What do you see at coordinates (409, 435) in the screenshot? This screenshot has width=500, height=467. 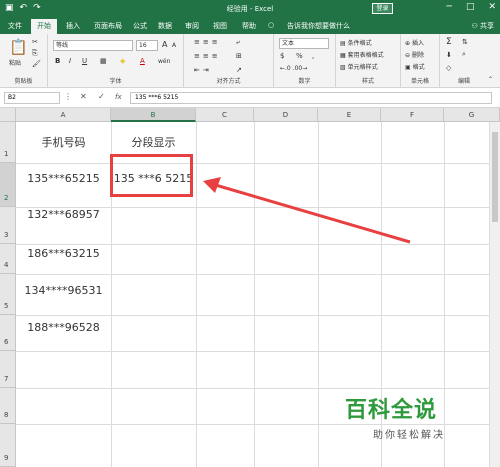 I see `watermark-subtitle: 助你轻松解决` at bounding box center [409, 435].